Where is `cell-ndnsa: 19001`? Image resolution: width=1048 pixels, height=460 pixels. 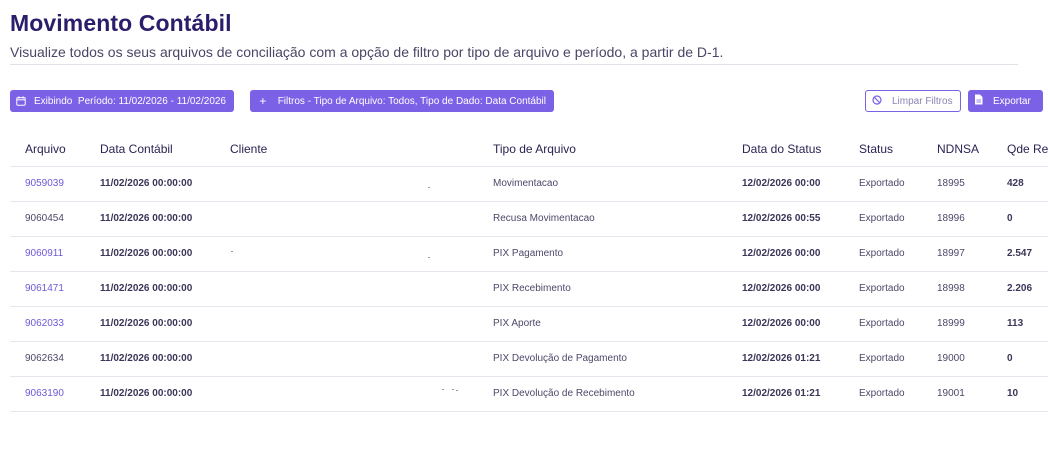
cell-ndnsa: 19001 is located at coordinates (951, 393).